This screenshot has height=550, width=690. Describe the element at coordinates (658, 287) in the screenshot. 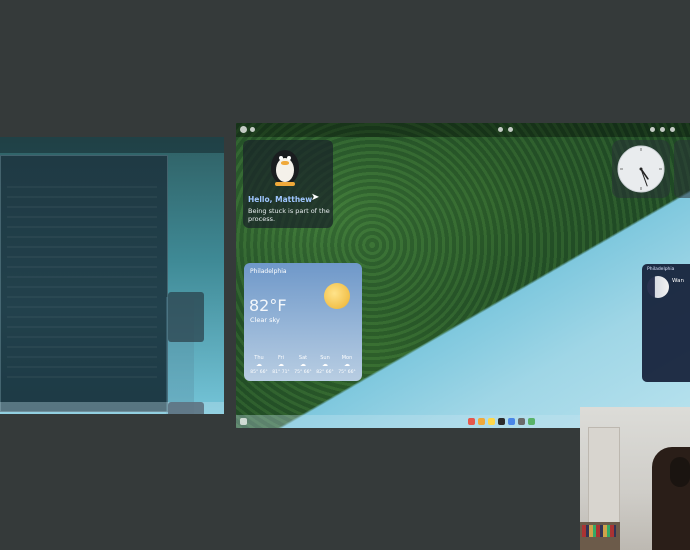

I see `moon-icon` at that location.